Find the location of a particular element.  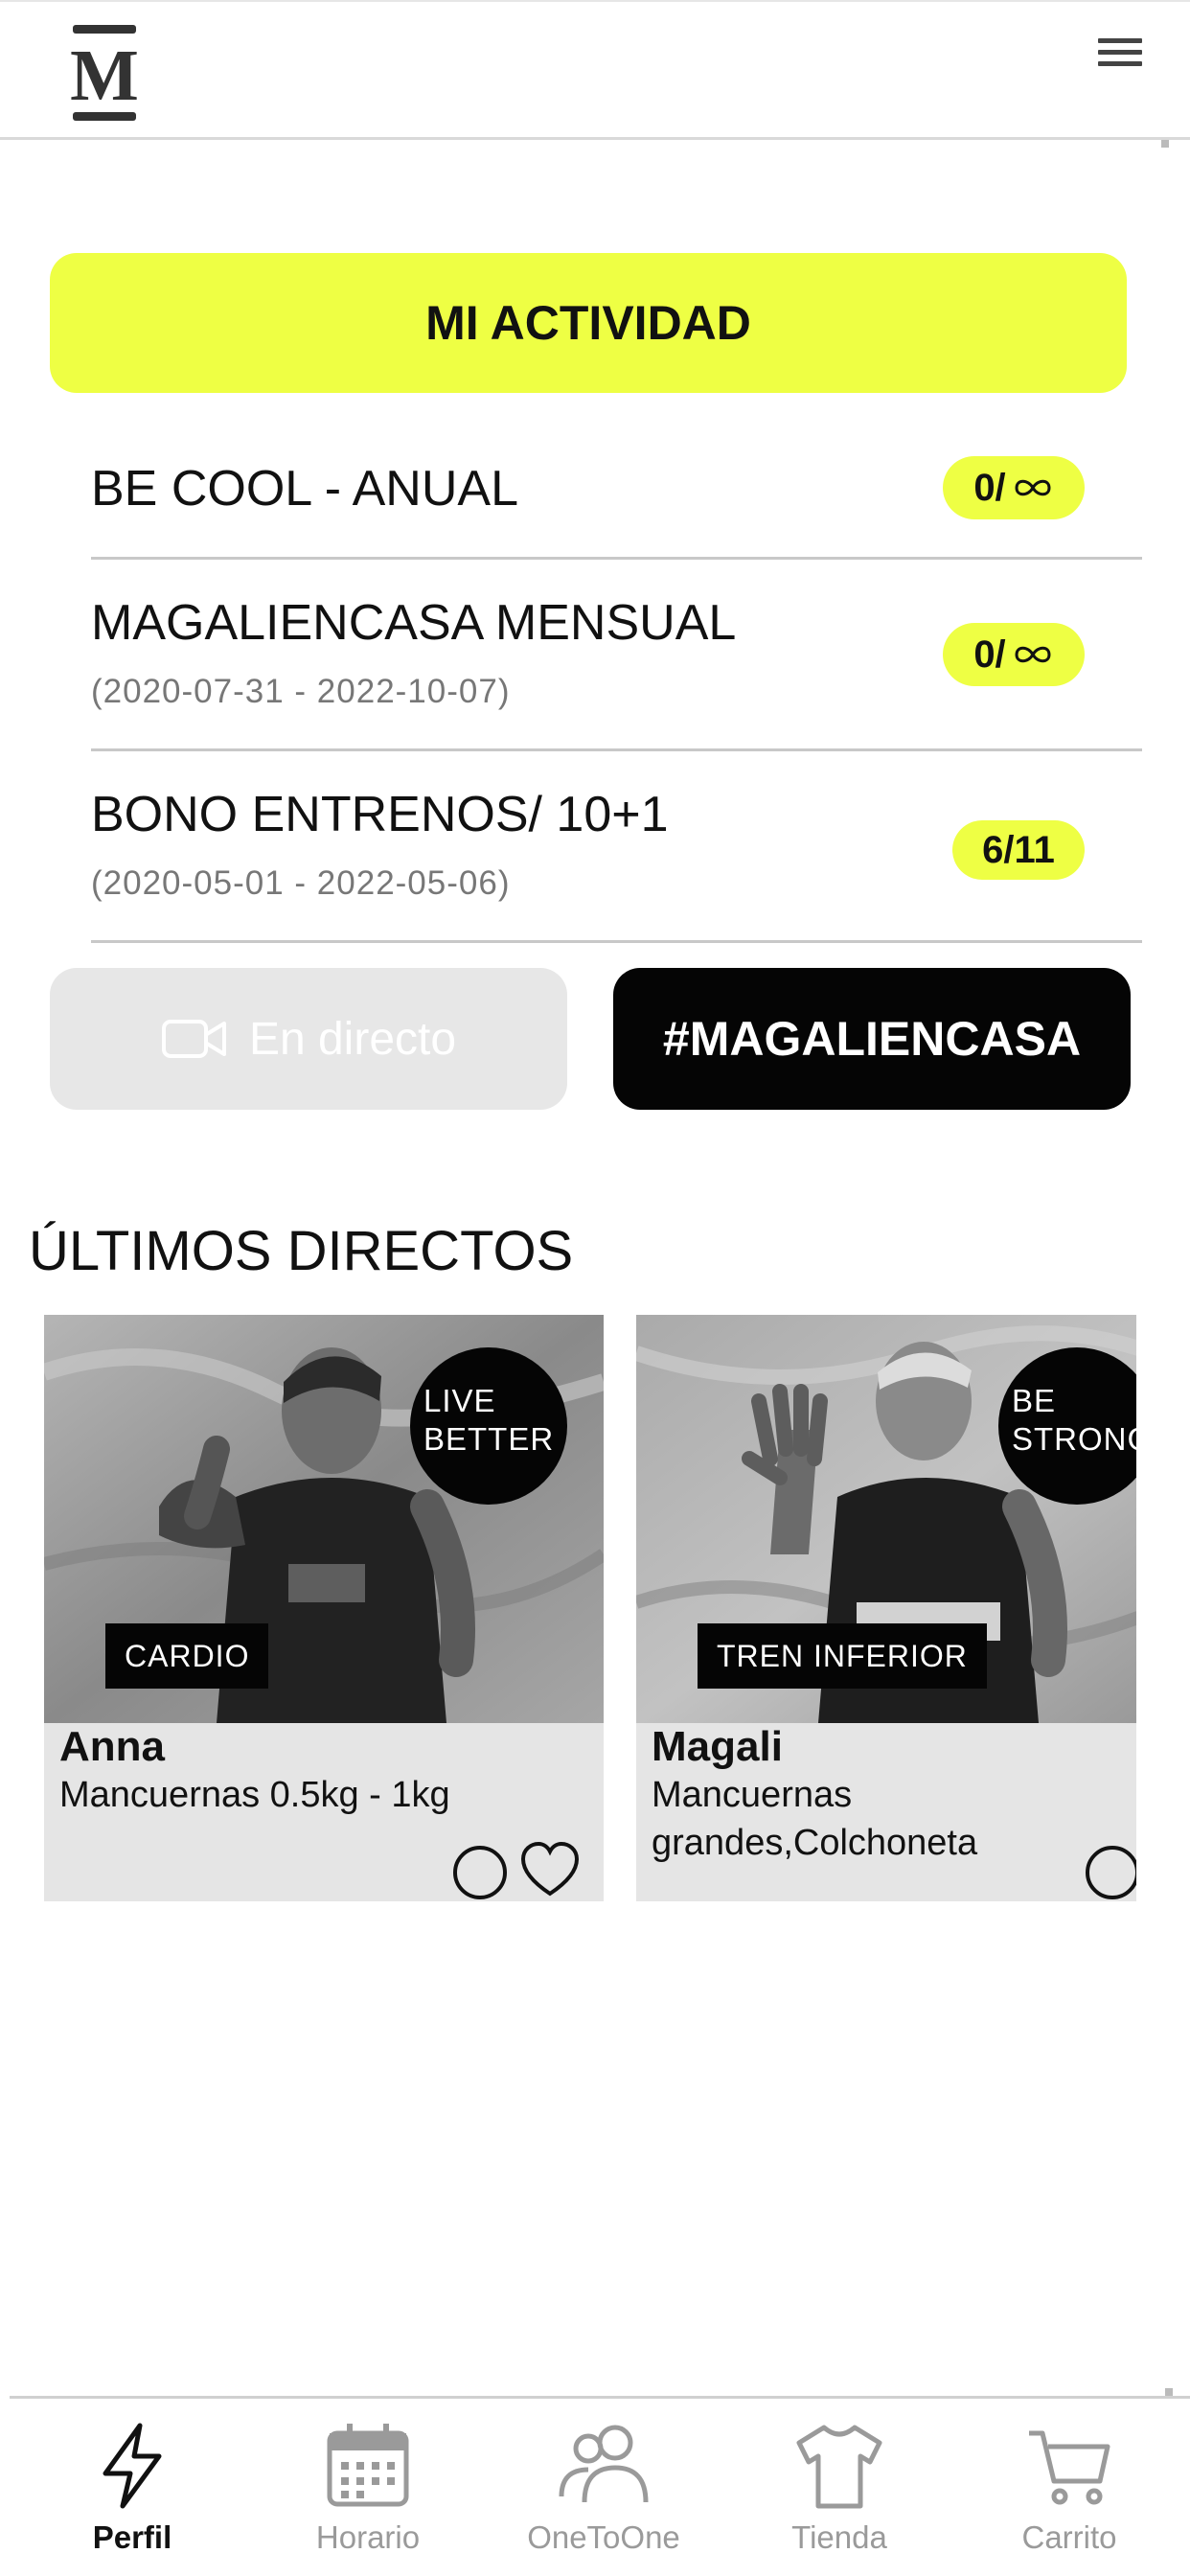

nav-item-onetoone: OneToOne is located at coordinates (604, 2487).